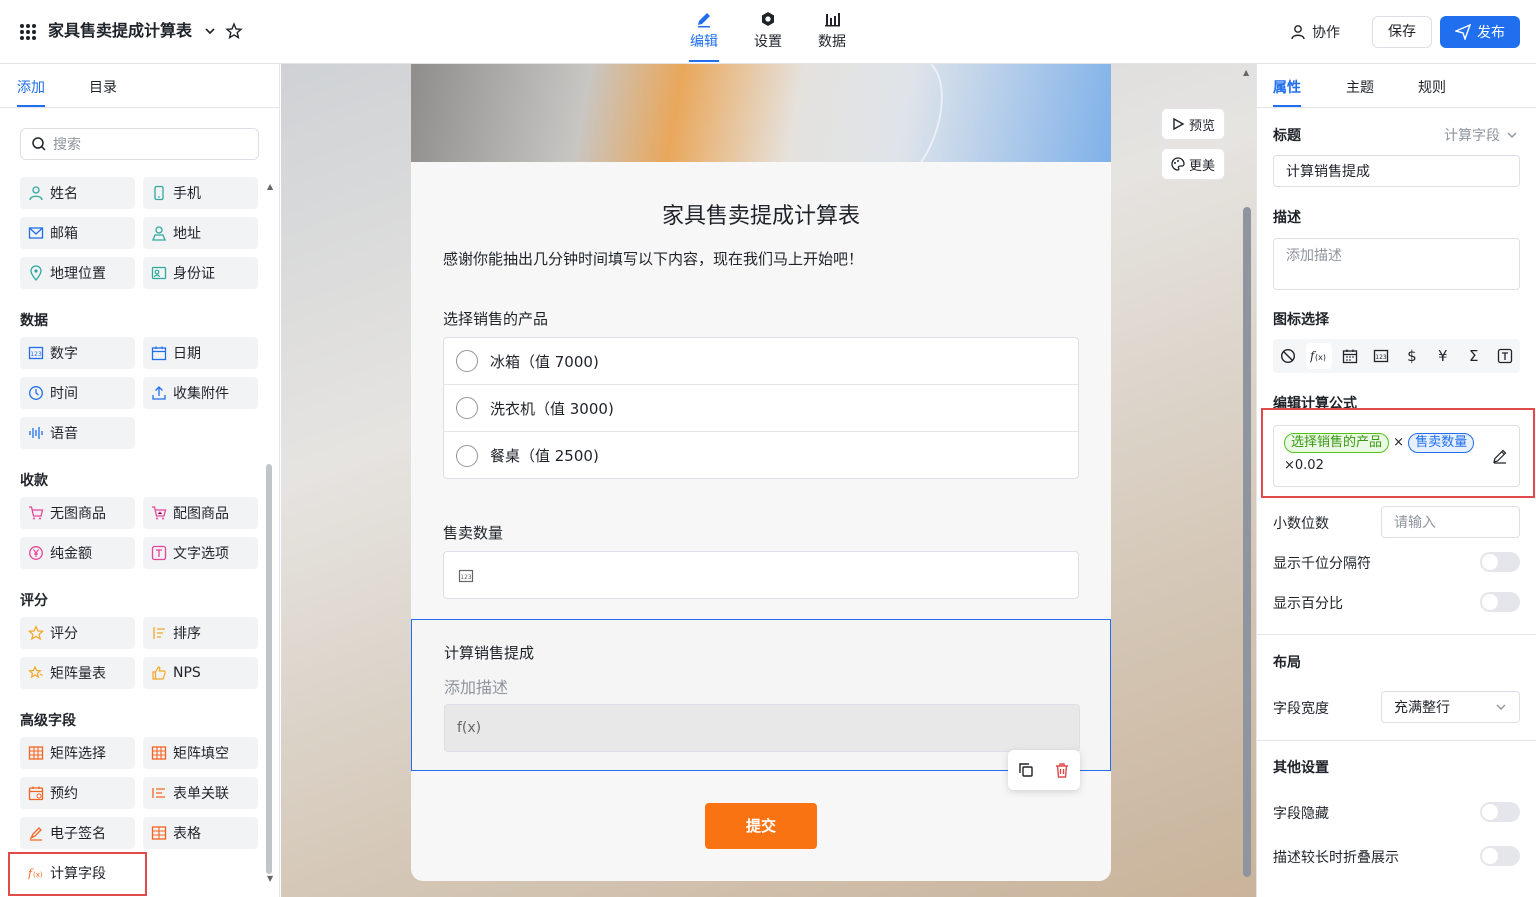 This screenshot has height=897, width=1536. What do you see at coordinates (210, 31) in the screenshot?
I see `chevron-down-icon` at bounding box center [210, 31].